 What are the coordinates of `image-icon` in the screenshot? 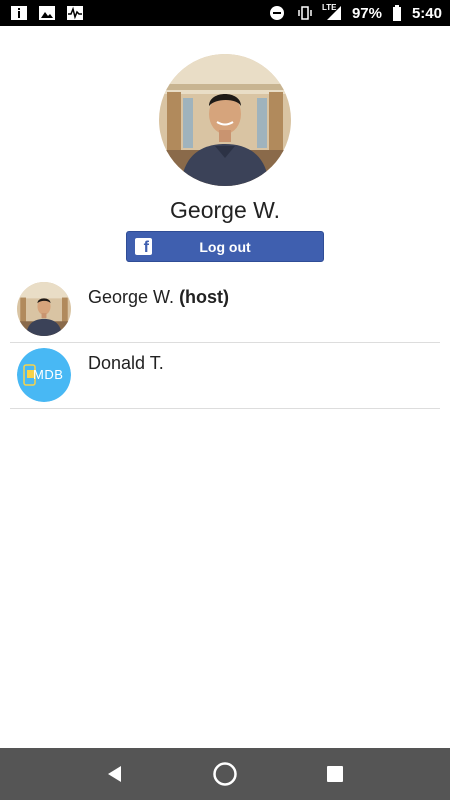 It's located at (47, 13).